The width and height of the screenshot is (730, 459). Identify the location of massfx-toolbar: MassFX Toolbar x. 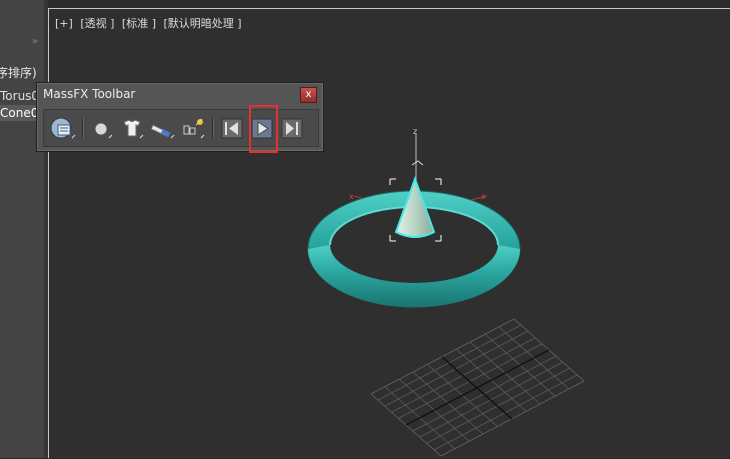
(180, 117).